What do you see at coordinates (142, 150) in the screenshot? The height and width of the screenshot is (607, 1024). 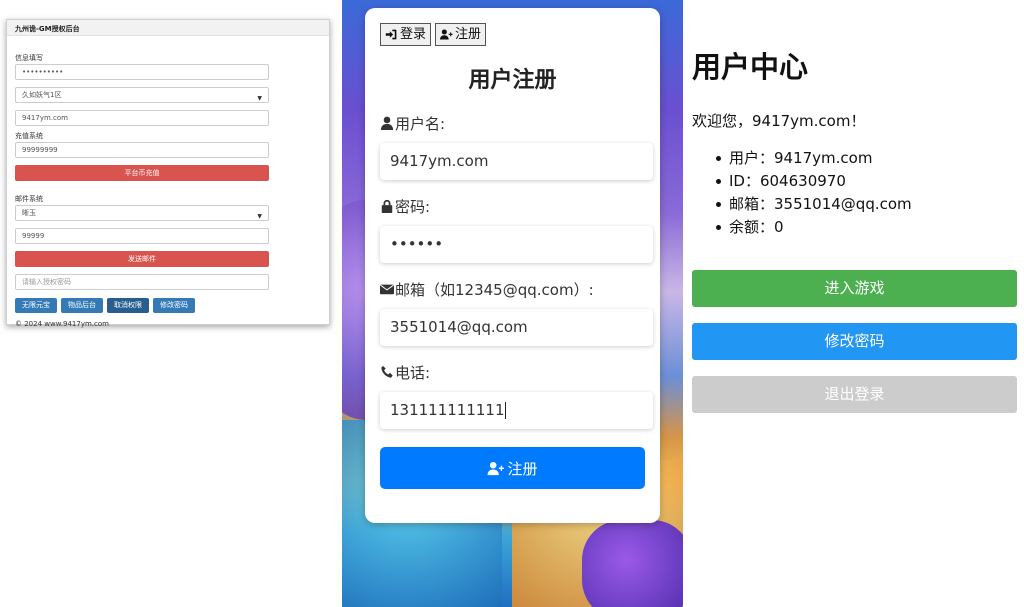 I see `recharge-amount-input: 99999999` at bounding box center [142, 150].